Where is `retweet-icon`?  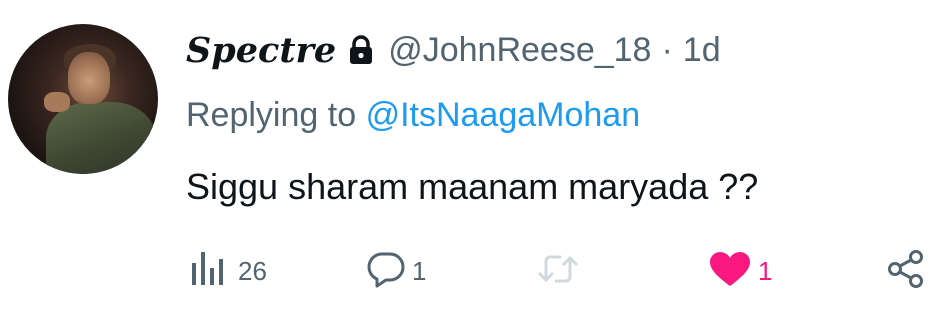
retweet-icon is located at coordinates (558, 271).